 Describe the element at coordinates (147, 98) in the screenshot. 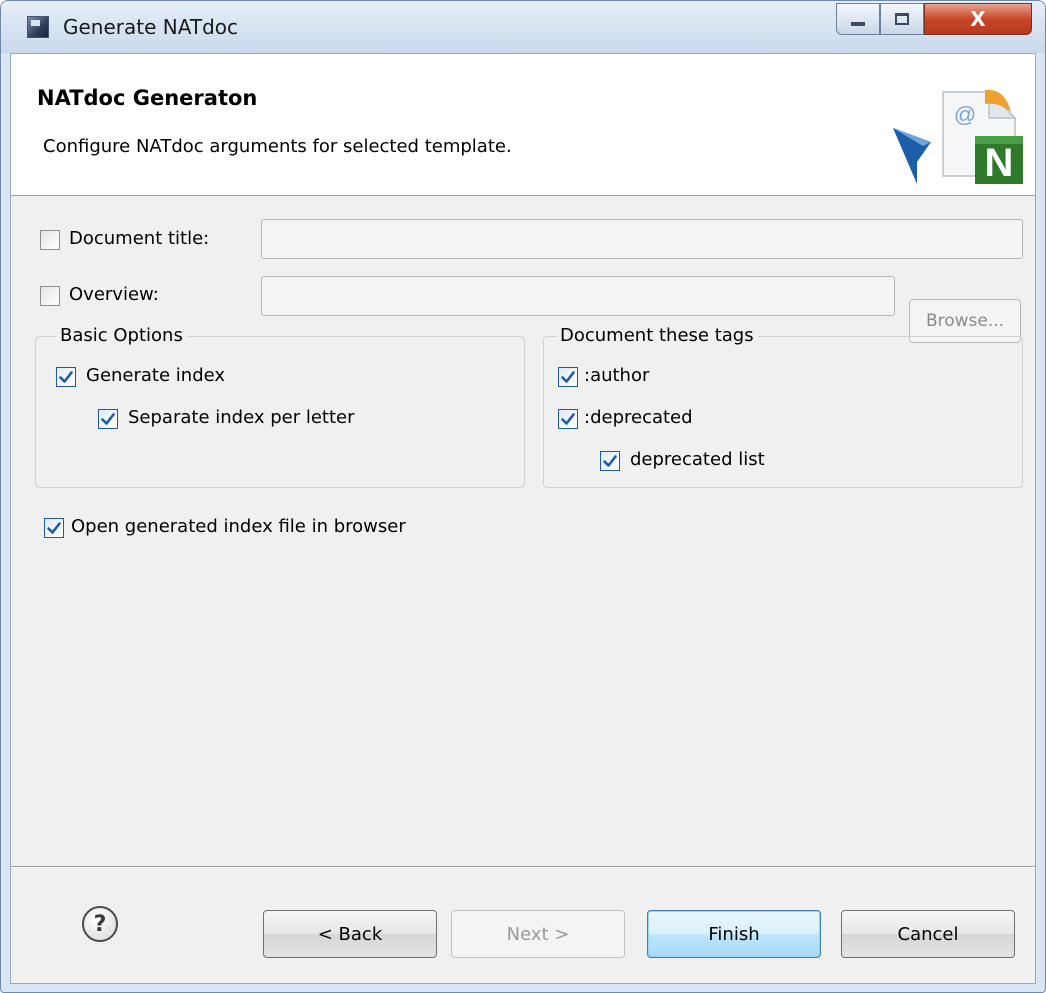

I see `page-title: NATdoc Generaton` at that location.